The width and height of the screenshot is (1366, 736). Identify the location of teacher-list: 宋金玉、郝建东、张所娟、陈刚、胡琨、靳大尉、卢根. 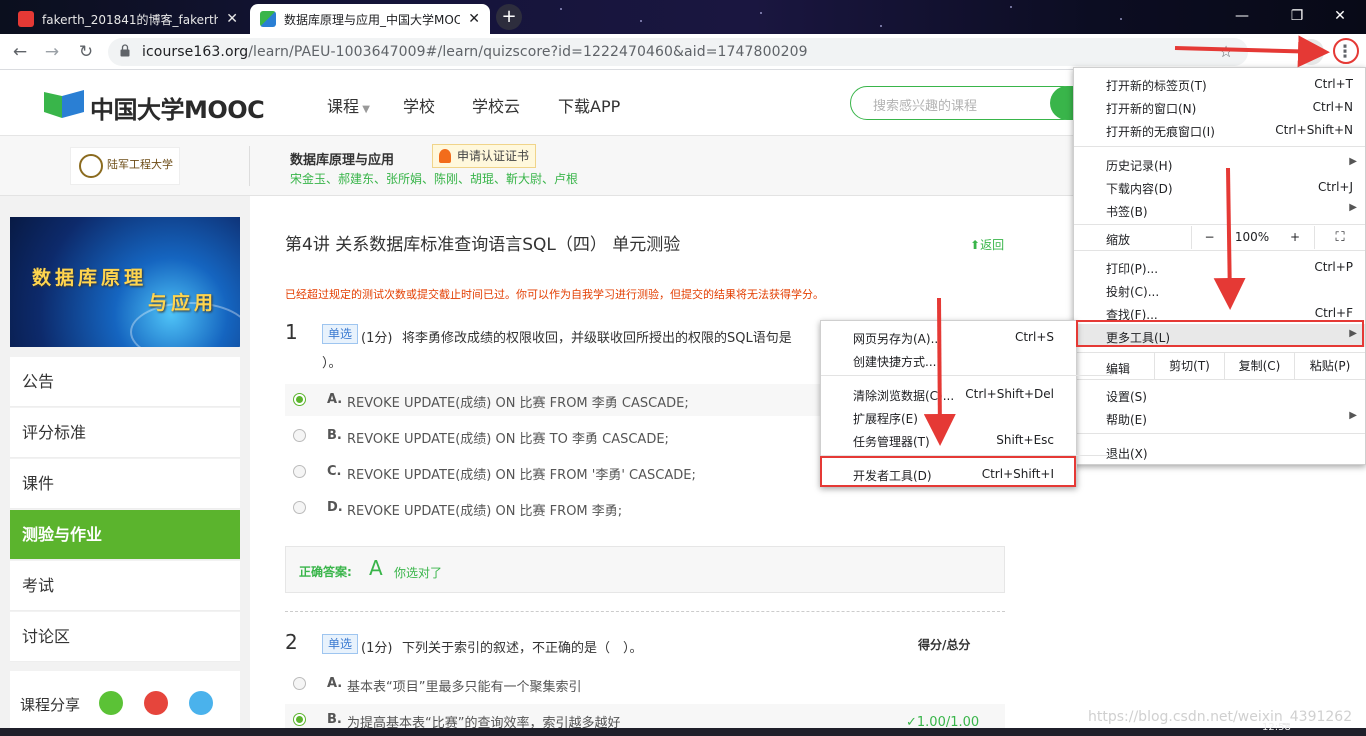
(434, 178).